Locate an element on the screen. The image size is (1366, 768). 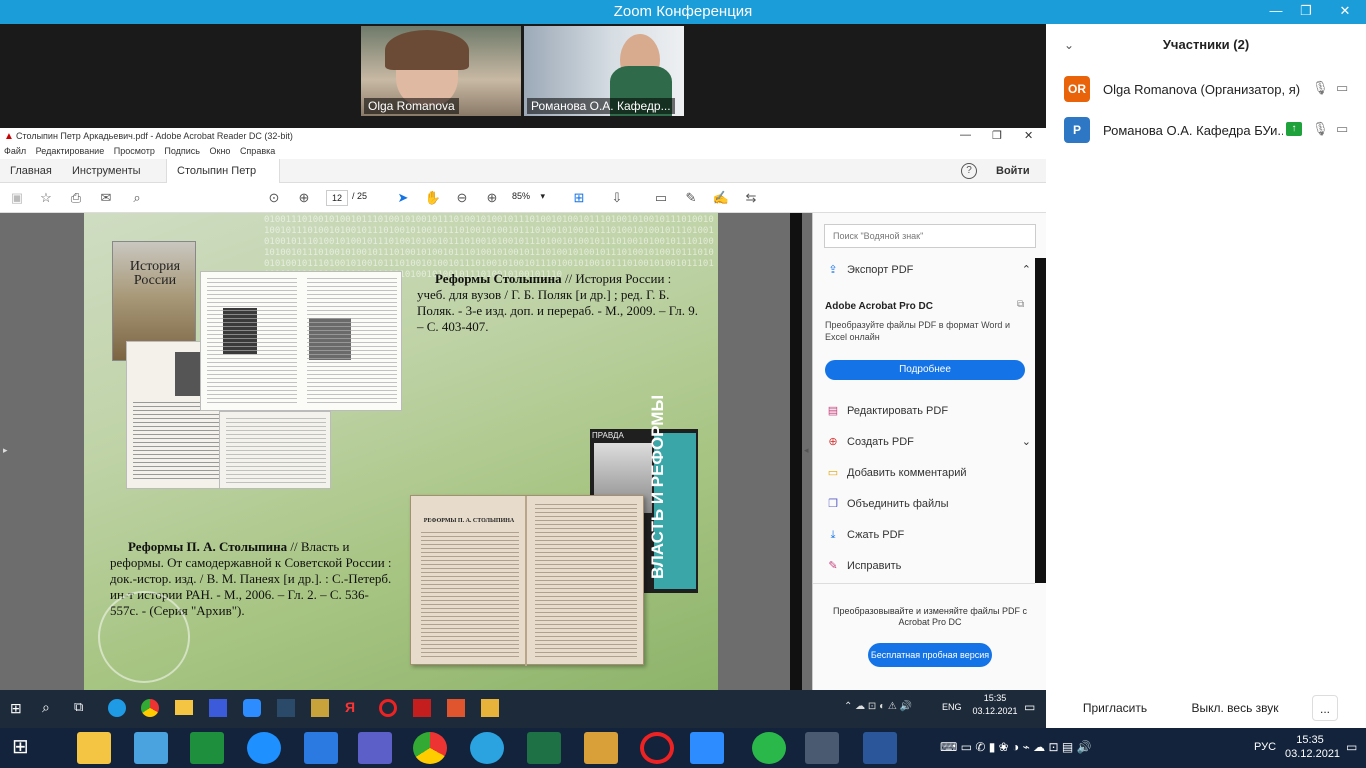
copy-icon: ⧉ is located at coordinates (1020, 304).